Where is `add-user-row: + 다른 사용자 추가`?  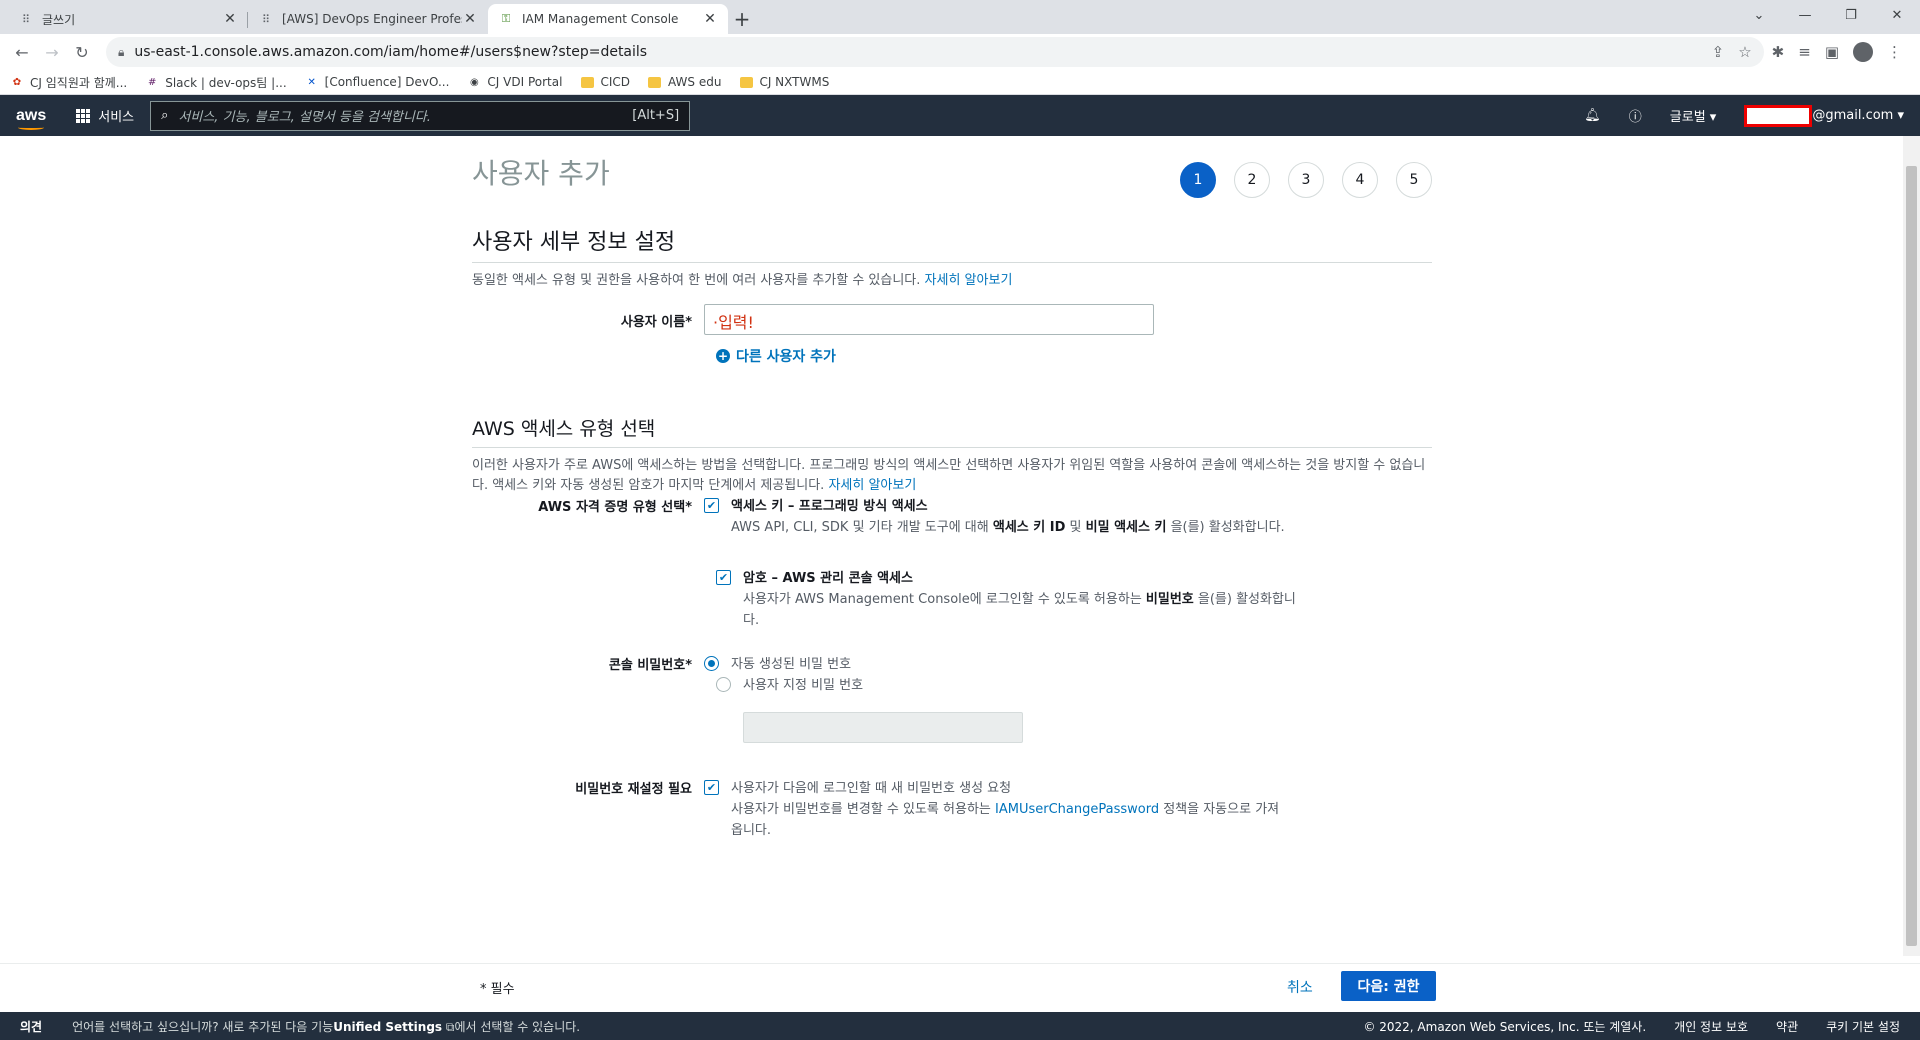
add-user-row: + 다른 사용자 추가 is located at coordinates (776, 356).